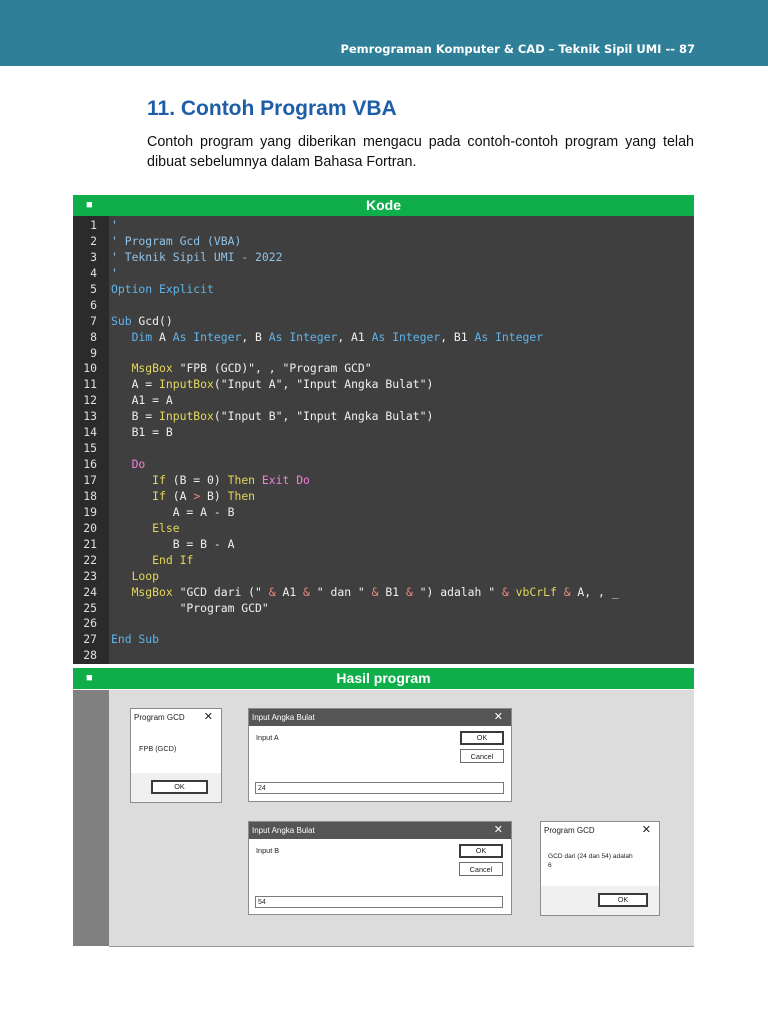 Image resolution: width=768 pixels, height=1024 pixels. I want to click on code-text: B = B - A, so click(173, 543).